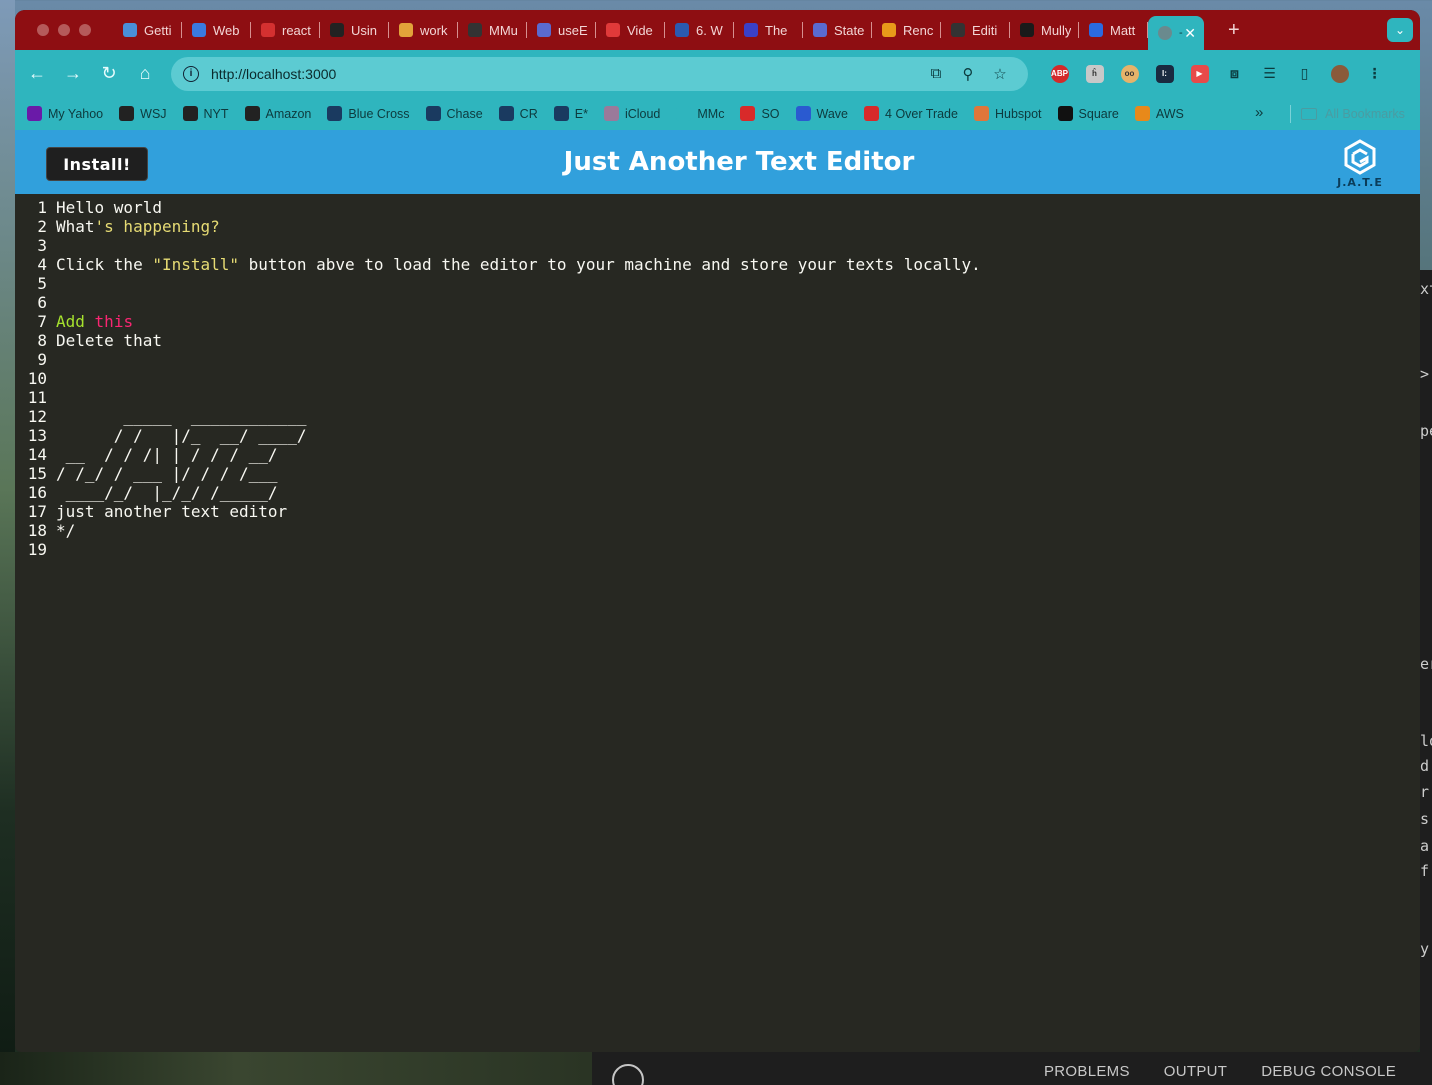 This screenshot has height=1085, width=1432. I want to click on bookmark-item: Square, so click(1088, 113).